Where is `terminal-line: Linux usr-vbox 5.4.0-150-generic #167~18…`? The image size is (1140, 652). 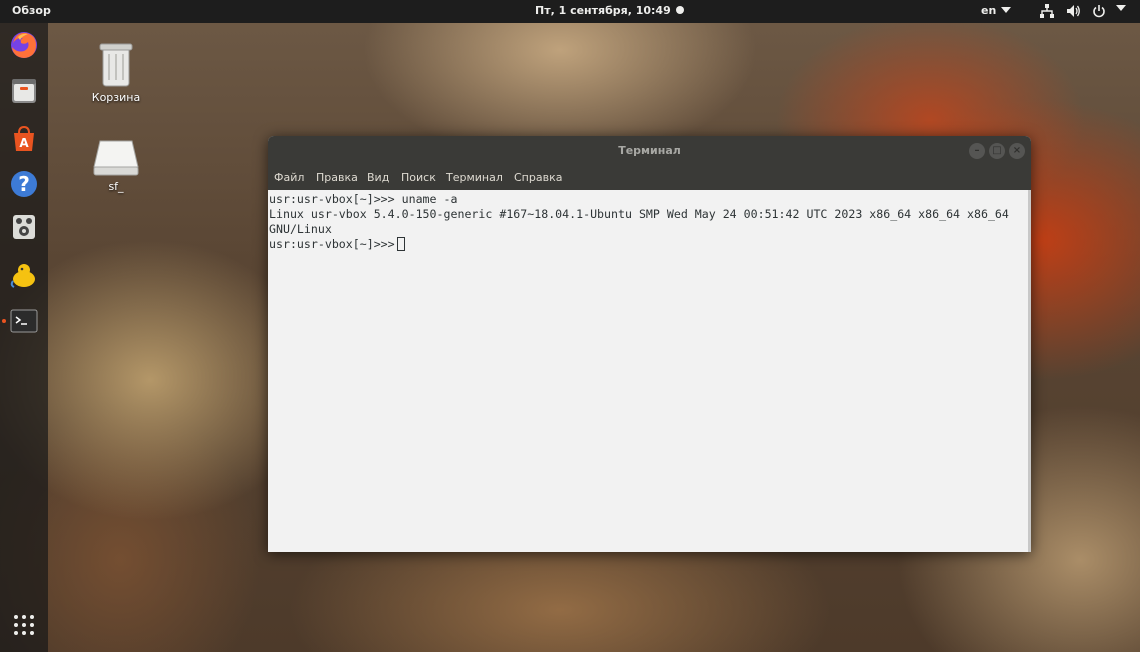 terminal-line: Linux usr-vbox 5.4.0-150-generic #167~18… is located at coordinates (639, 214).